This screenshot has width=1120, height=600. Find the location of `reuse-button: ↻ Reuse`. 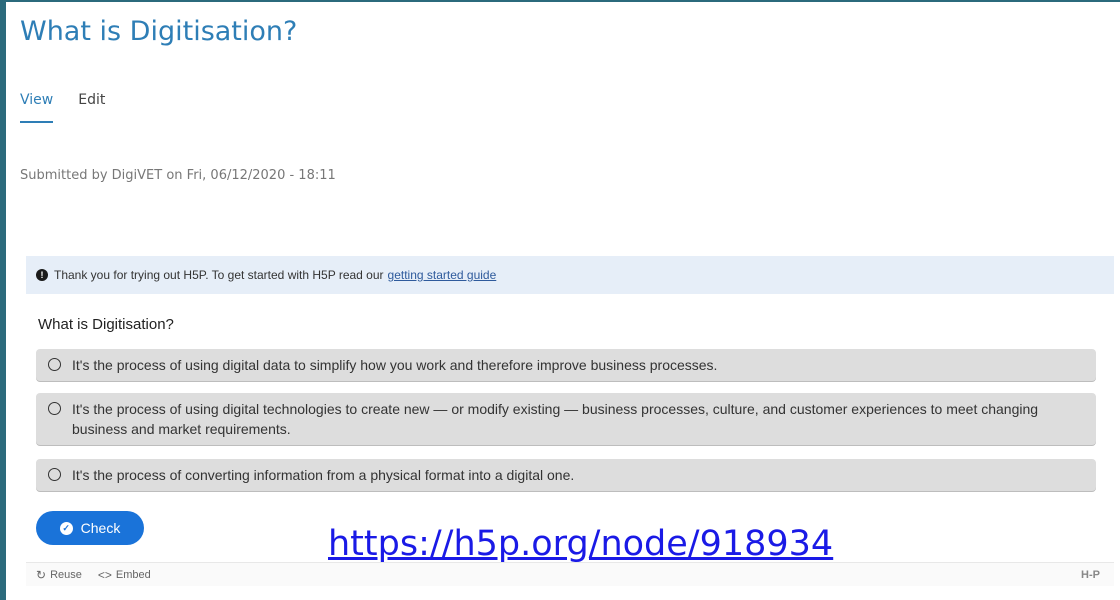

reuse-button: ↻ Reuse is located at coordinates (59, 575).